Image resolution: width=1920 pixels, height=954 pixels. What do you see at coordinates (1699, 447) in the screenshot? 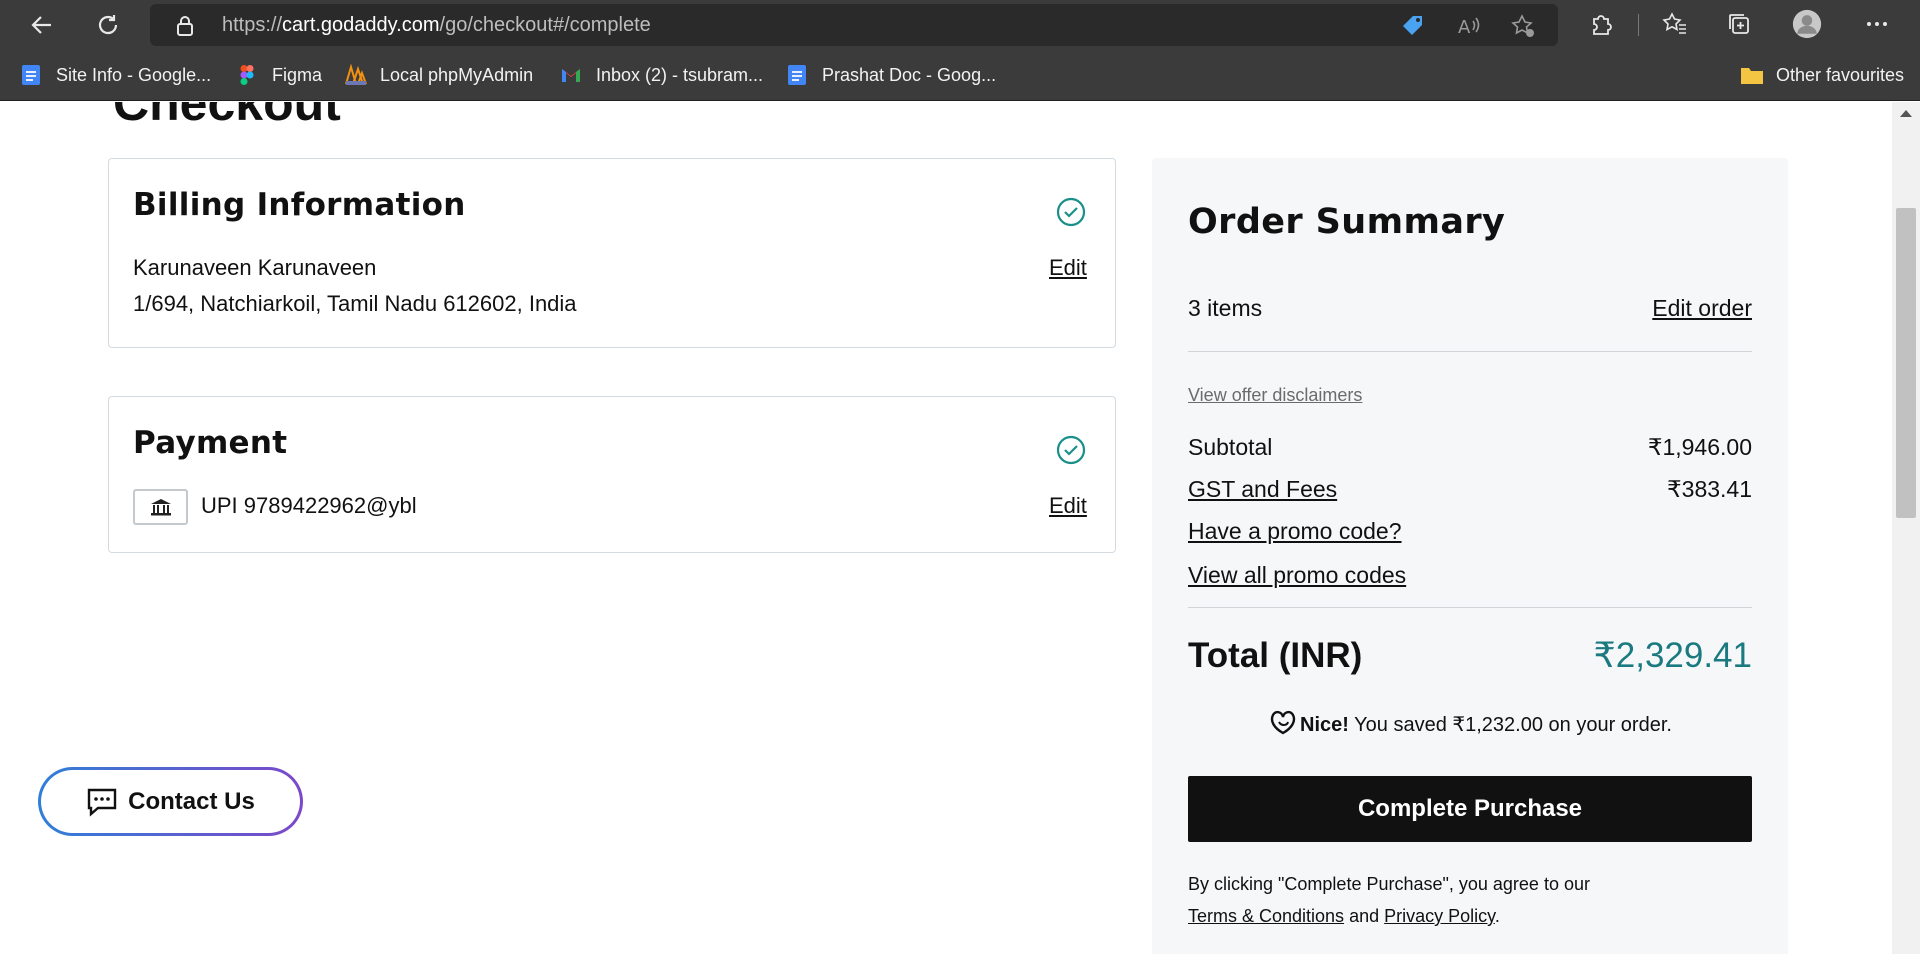
I see `subtotal-value: ₹1,946.00` at bounding box center [1699, 447].